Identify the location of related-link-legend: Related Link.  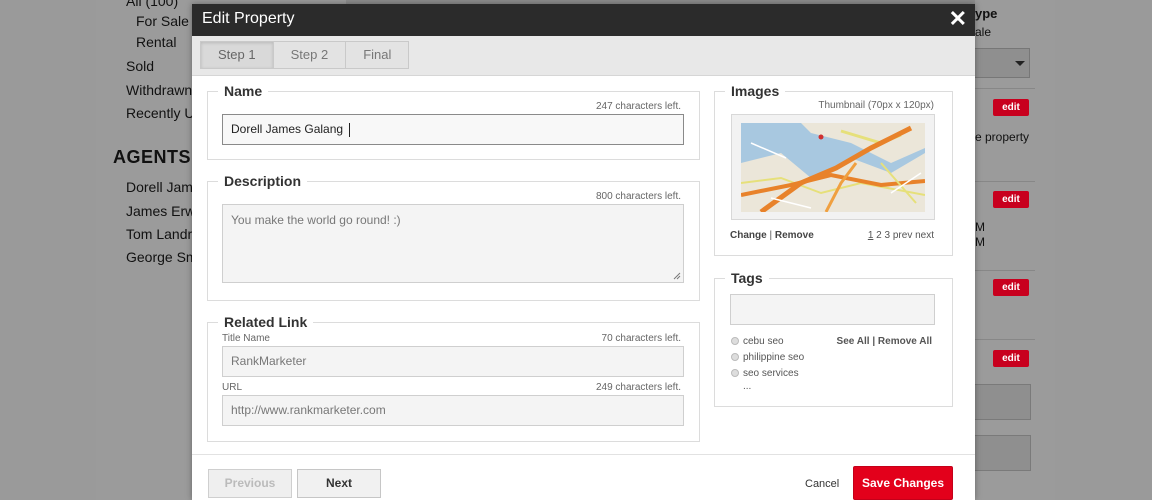
(266, 322).